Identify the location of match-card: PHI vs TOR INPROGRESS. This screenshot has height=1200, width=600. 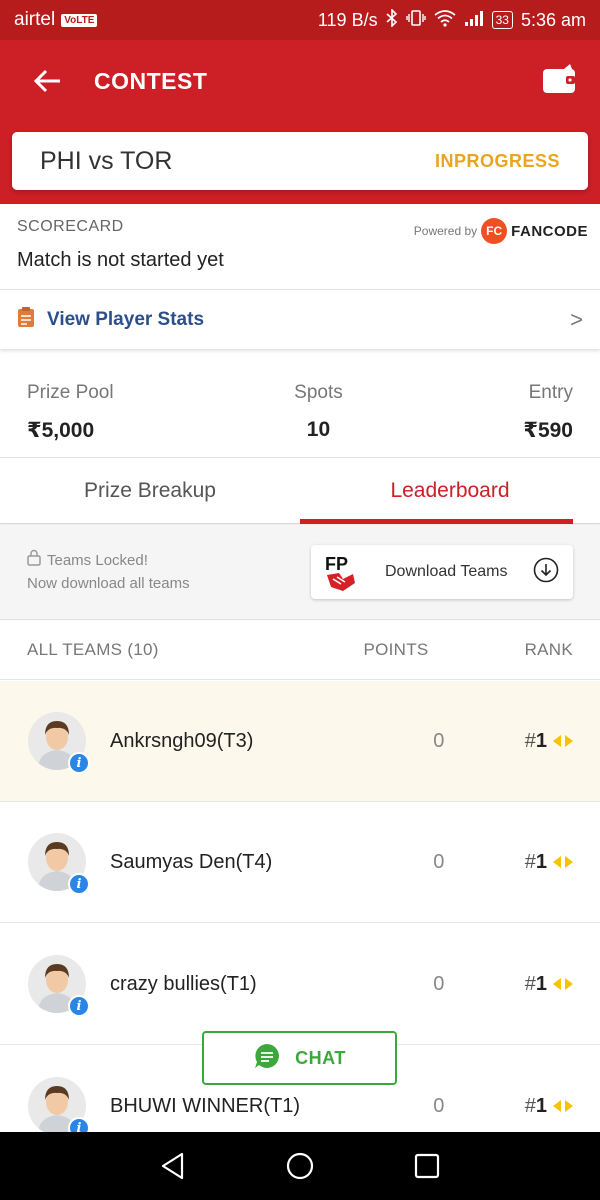
(300, 161).